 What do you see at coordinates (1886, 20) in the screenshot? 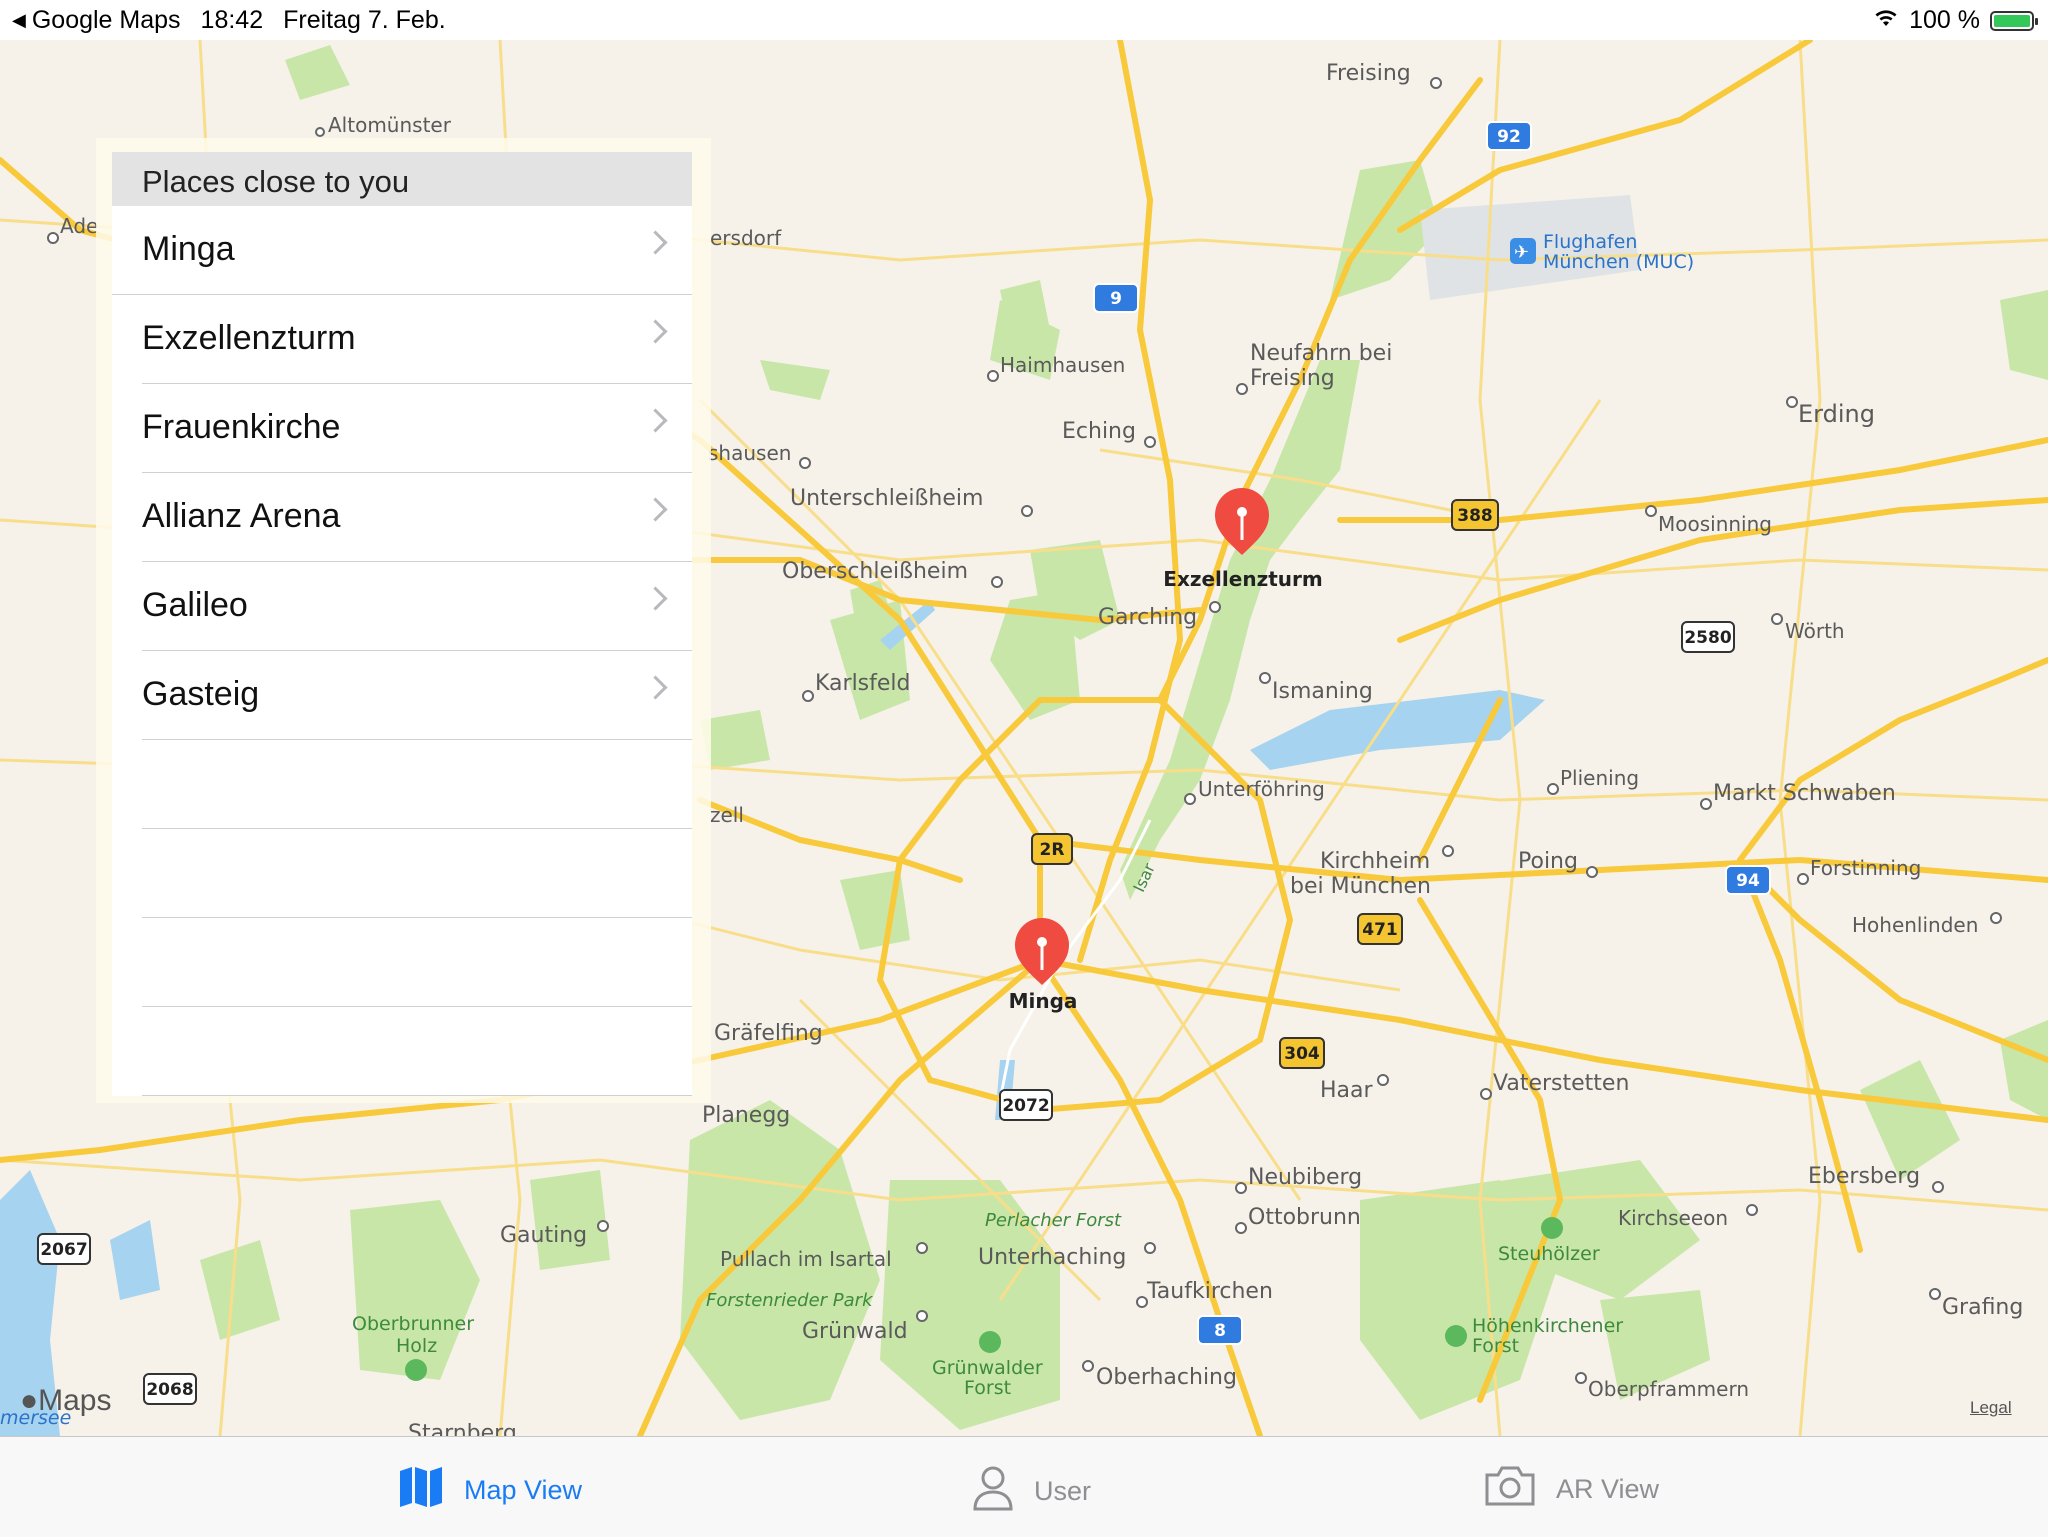
I see `wifi-icon` at bounding box center [1886, 20].